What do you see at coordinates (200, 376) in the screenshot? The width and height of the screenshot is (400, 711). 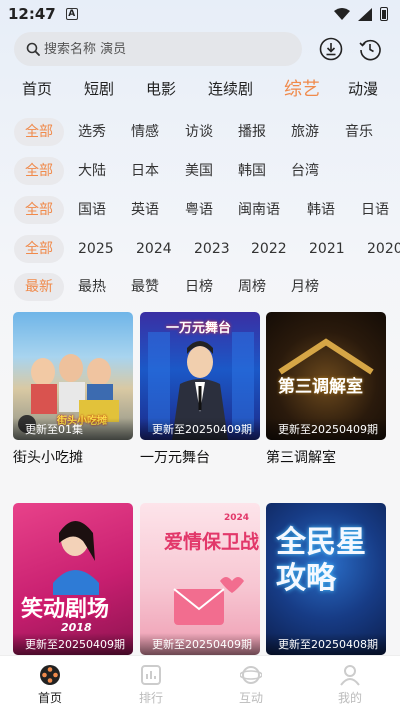 I see `poster-image: 一万元舞台 更新至20250409期` at bounding box center [200, 376].